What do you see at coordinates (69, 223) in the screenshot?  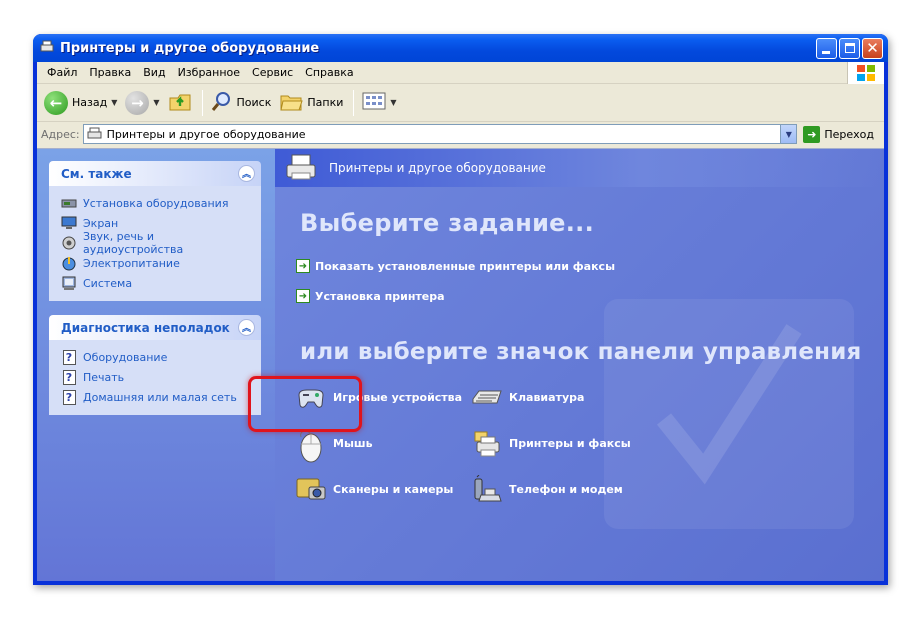 I see `display-icon` at bounding box center [69, 223].